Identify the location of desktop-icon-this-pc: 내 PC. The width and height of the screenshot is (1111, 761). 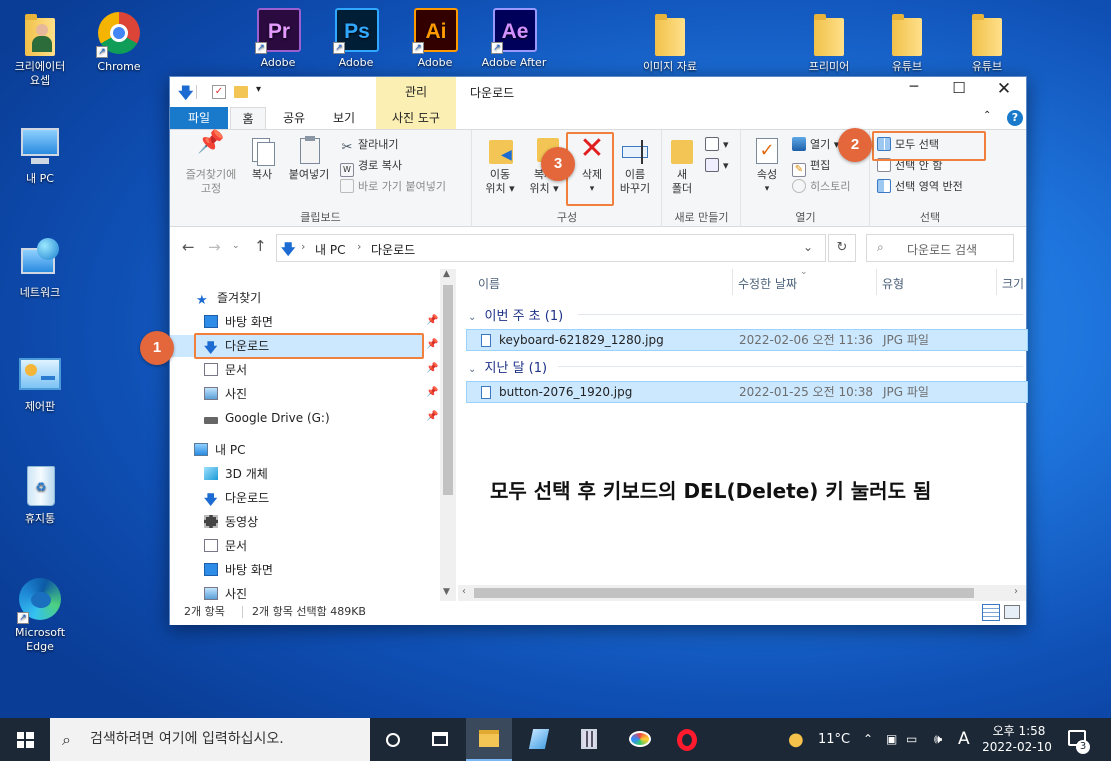
(40, 155).